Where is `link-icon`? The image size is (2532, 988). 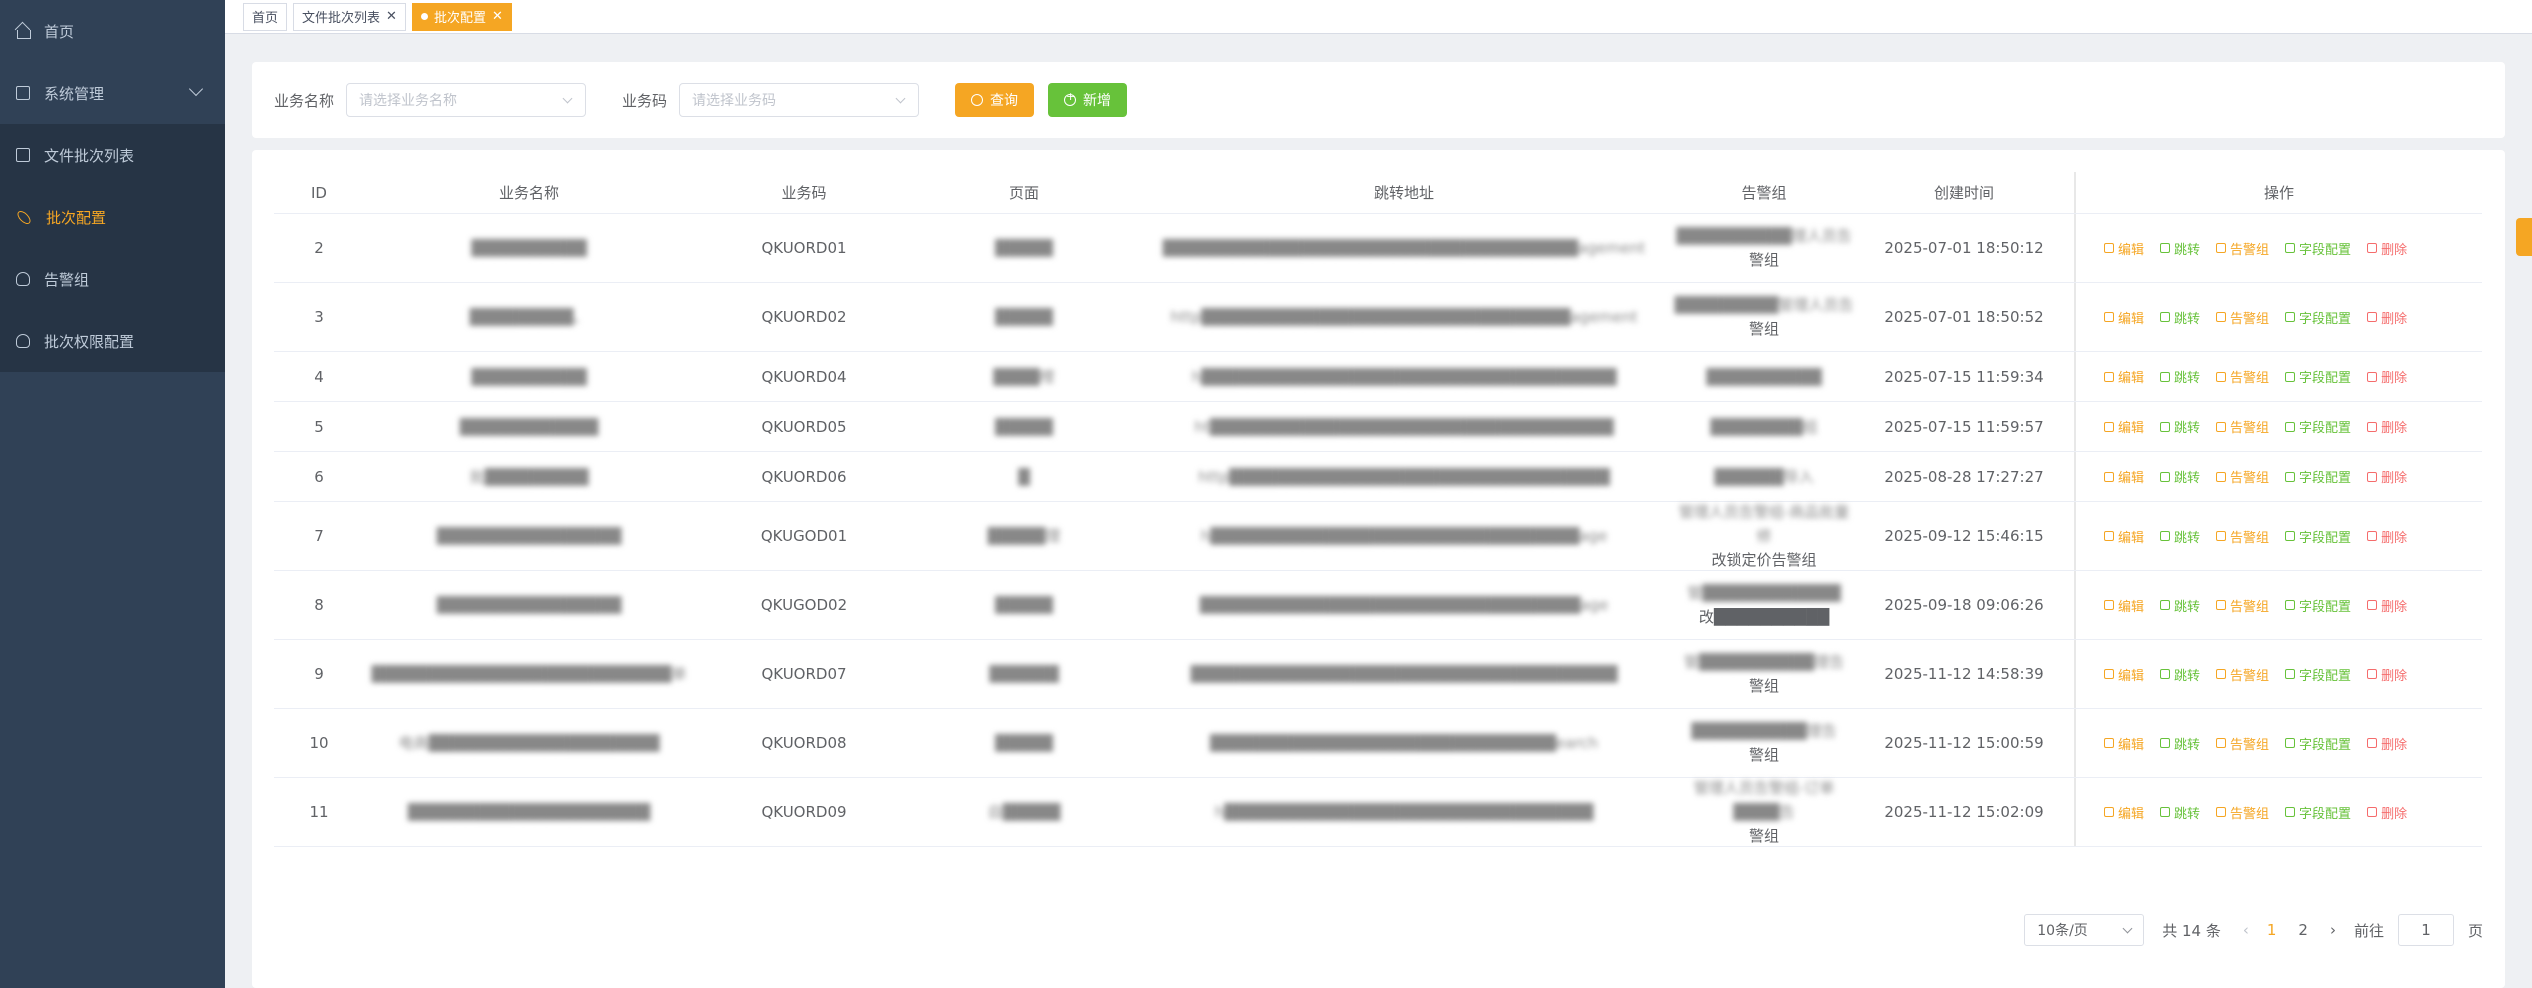
link-icon is located at coordinates (2165, 536).